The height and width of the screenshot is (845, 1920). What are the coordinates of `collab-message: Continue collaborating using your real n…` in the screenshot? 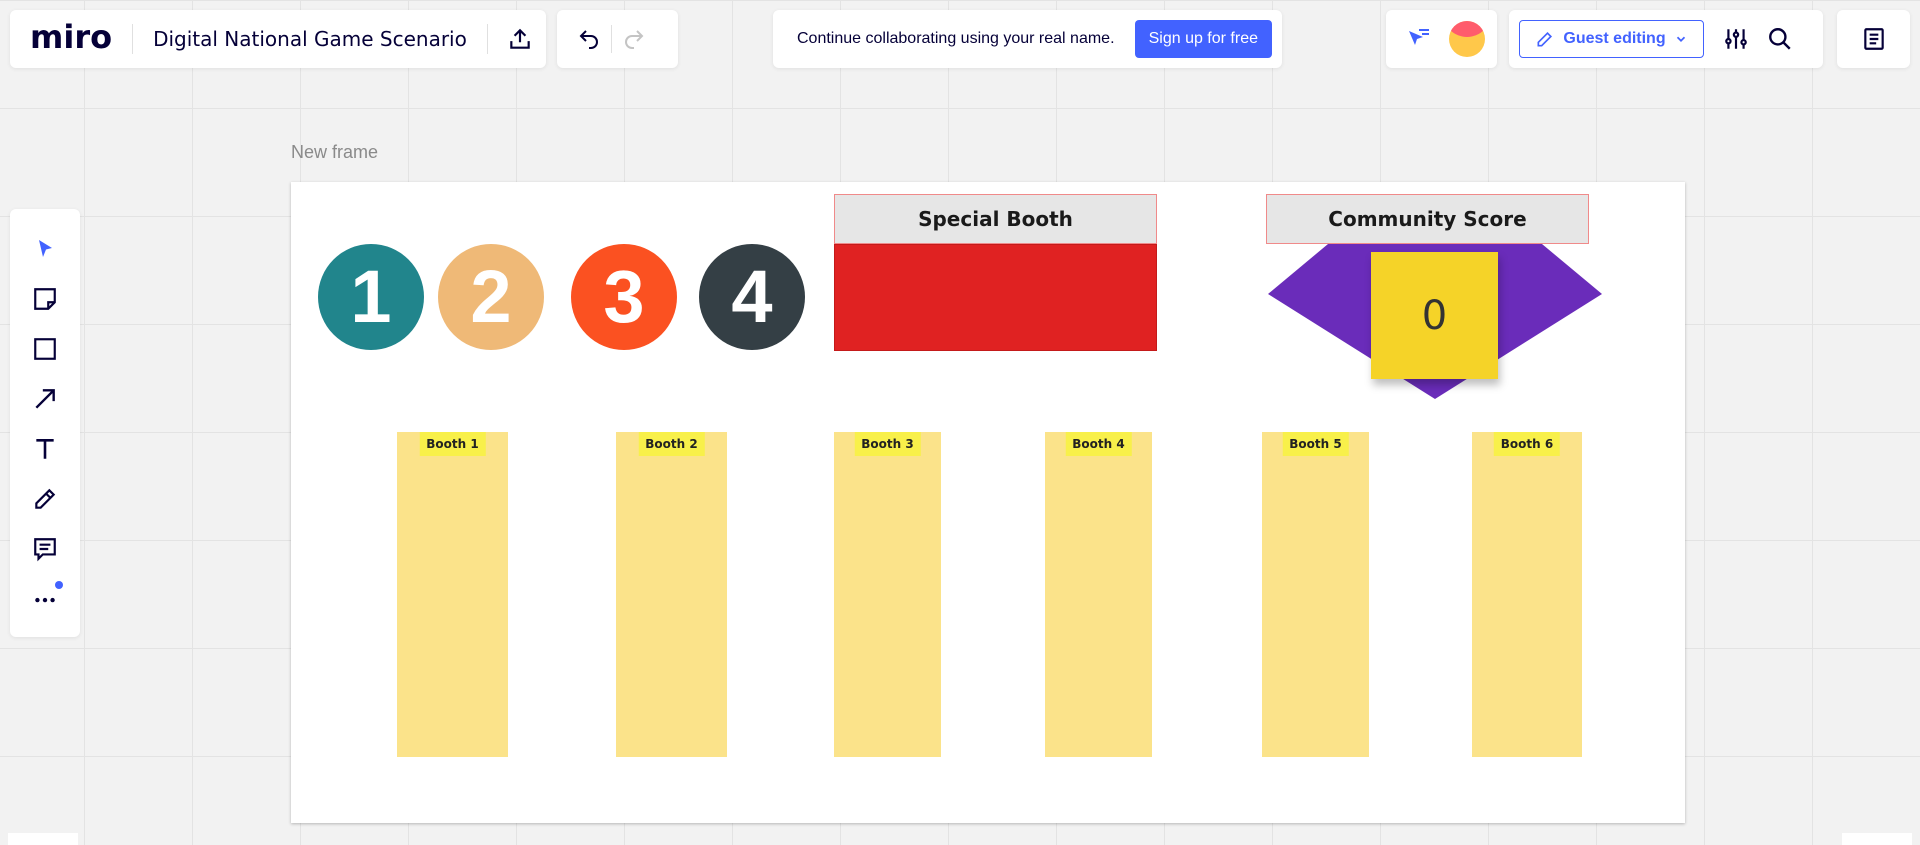 It's located at (956, 38).